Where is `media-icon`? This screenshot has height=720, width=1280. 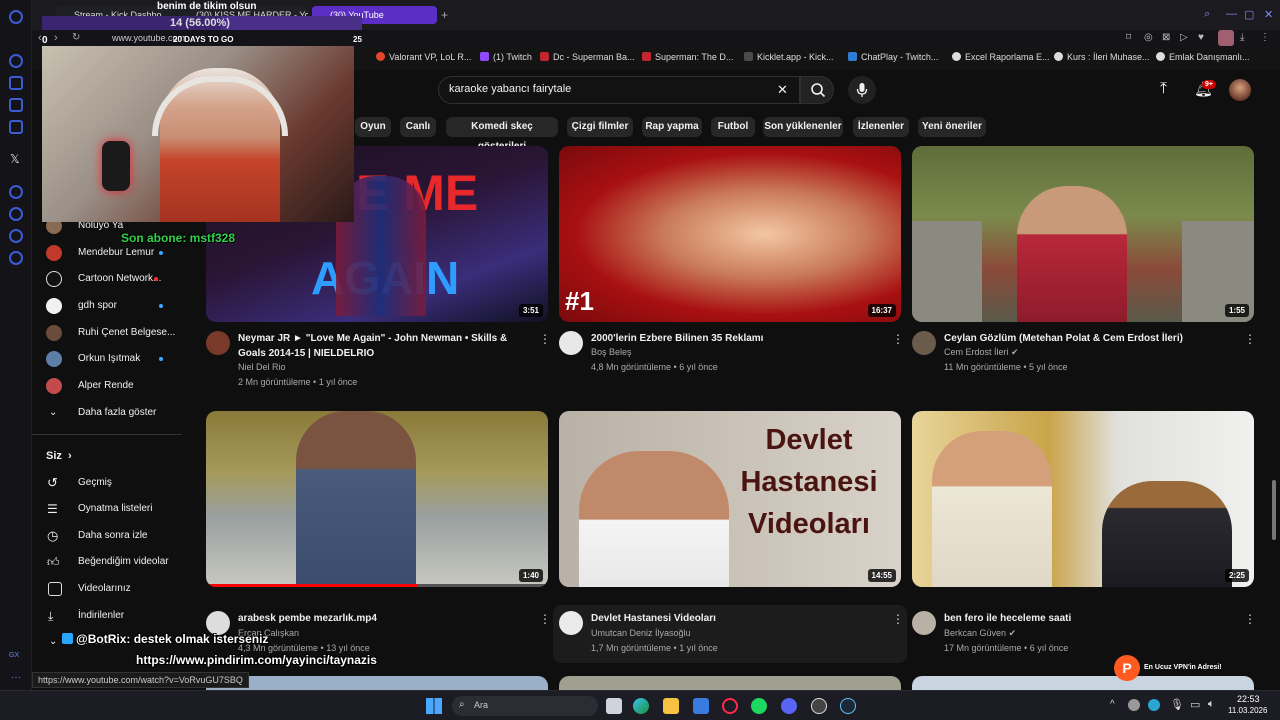 media-icon is located at coordinates (16, 127).